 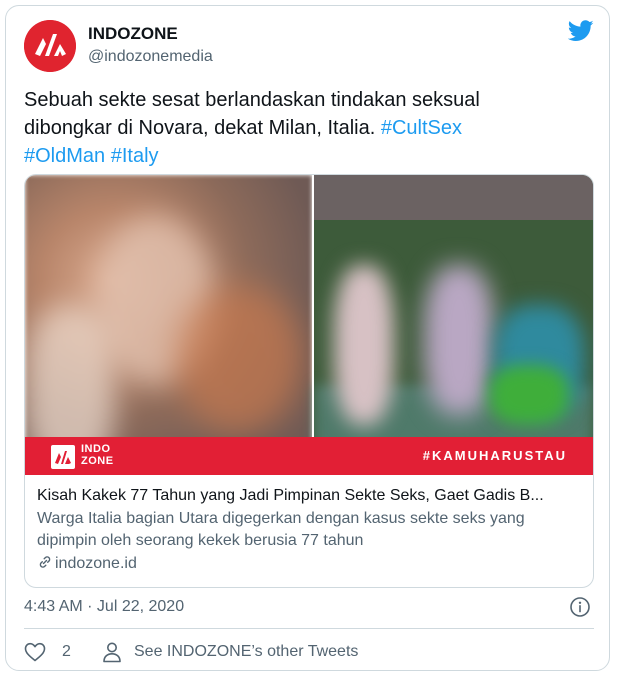 I want to click on tweet-header: INDOZONE @indozonemedia, so click(x=309, y=48).